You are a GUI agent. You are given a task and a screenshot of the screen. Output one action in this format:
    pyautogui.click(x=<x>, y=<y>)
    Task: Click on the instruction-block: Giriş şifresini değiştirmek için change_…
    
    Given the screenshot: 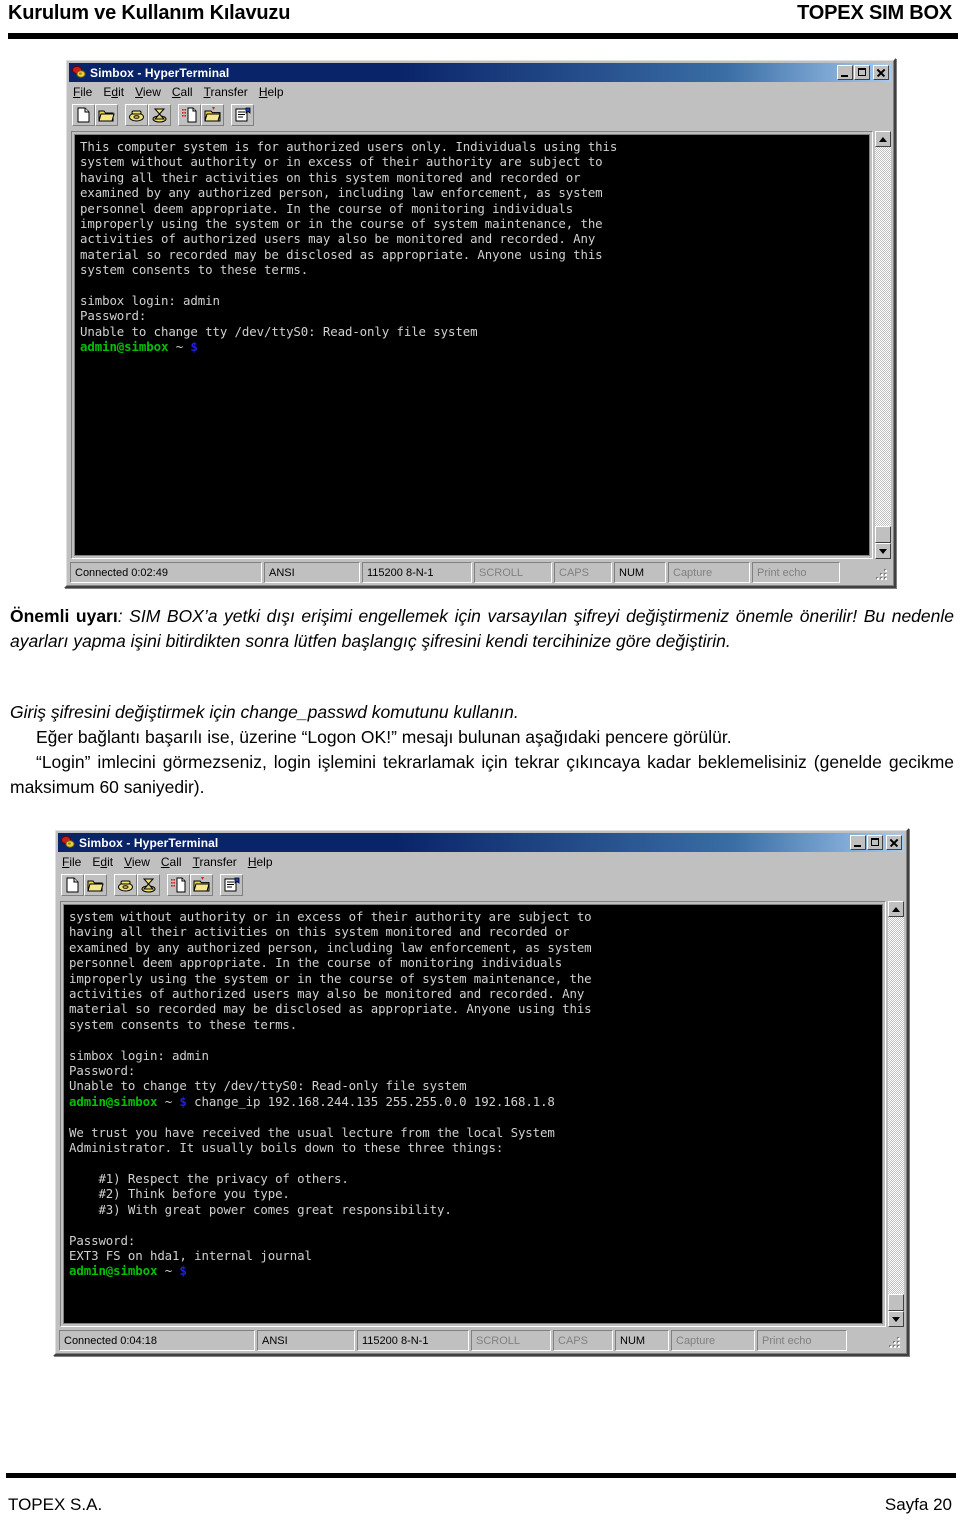 What is the action you would take?
    pyautogui.click(x=482, y=750)
    